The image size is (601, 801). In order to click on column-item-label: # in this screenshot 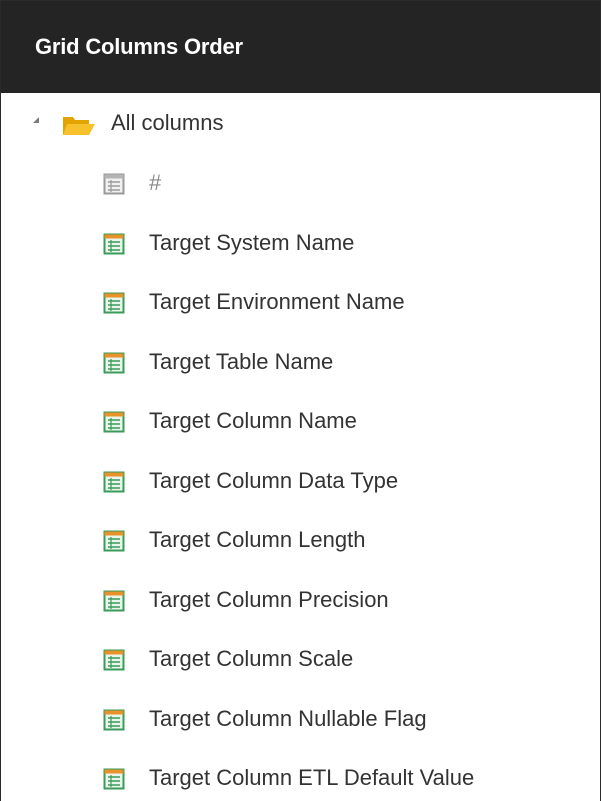, I will do `click(155, 182)`.